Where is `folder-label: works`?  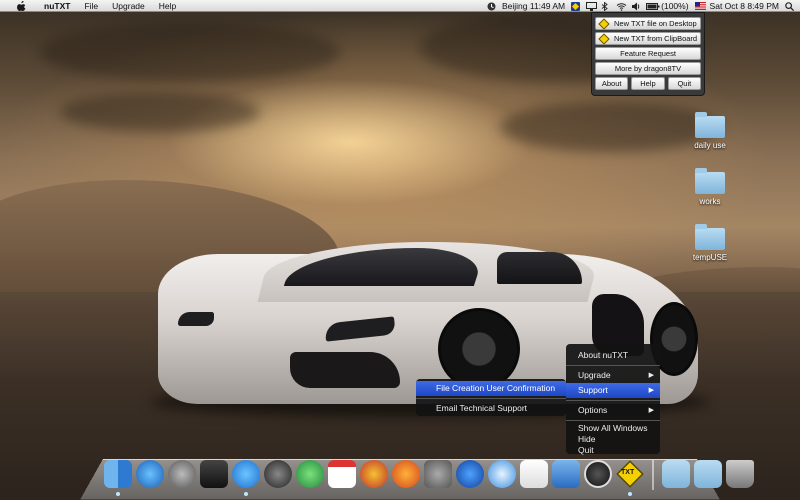
folder-label: works is located at coordinates (710, 201).